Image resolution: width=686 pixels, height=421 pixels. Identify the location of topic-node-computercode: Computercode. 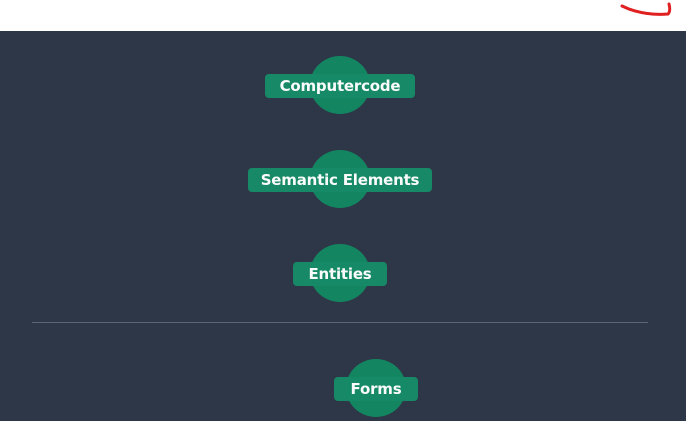
(340, 90).